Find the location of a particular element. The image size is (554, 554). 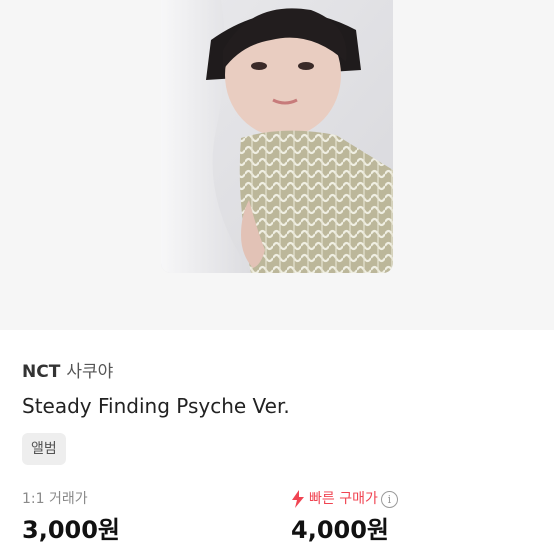

member-name: 사쿠야 is located at coordinates (89, 372).